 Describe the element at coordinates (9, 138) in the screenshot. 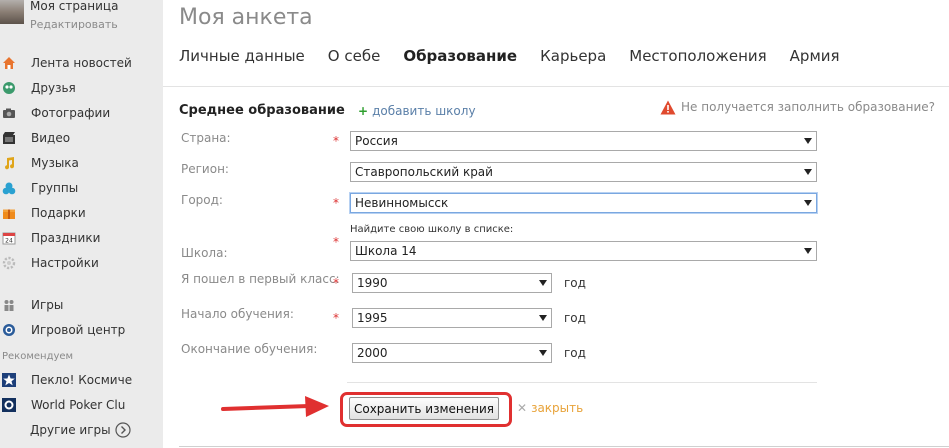

I see `film-icon` at that location.